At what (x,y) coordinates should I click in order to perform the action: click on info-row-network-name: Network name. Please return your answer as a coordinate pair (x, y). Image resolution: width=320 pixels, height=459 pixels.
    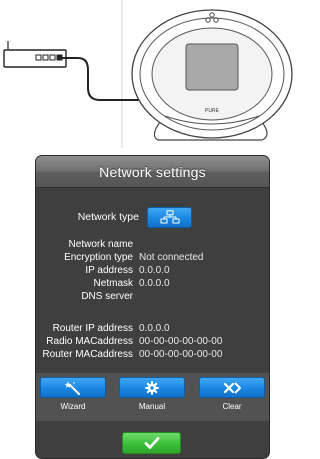
    Looking at the image, I should click on (152, 244).